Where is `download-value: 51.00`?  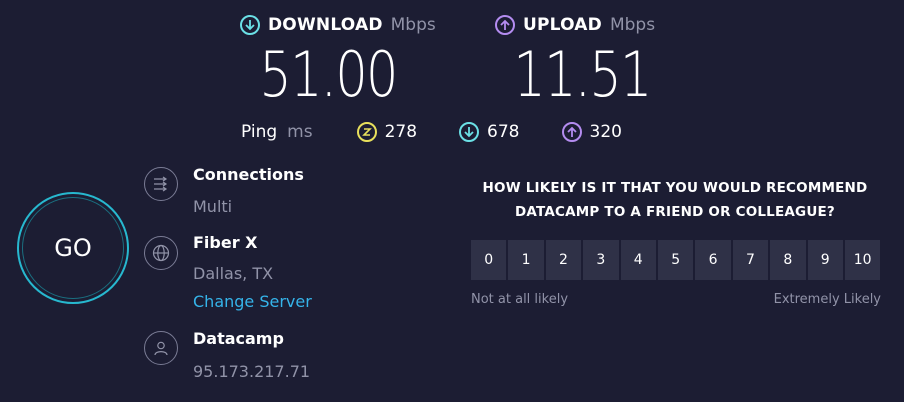 download-value: 51.00 is located at coordinates (328, 74).